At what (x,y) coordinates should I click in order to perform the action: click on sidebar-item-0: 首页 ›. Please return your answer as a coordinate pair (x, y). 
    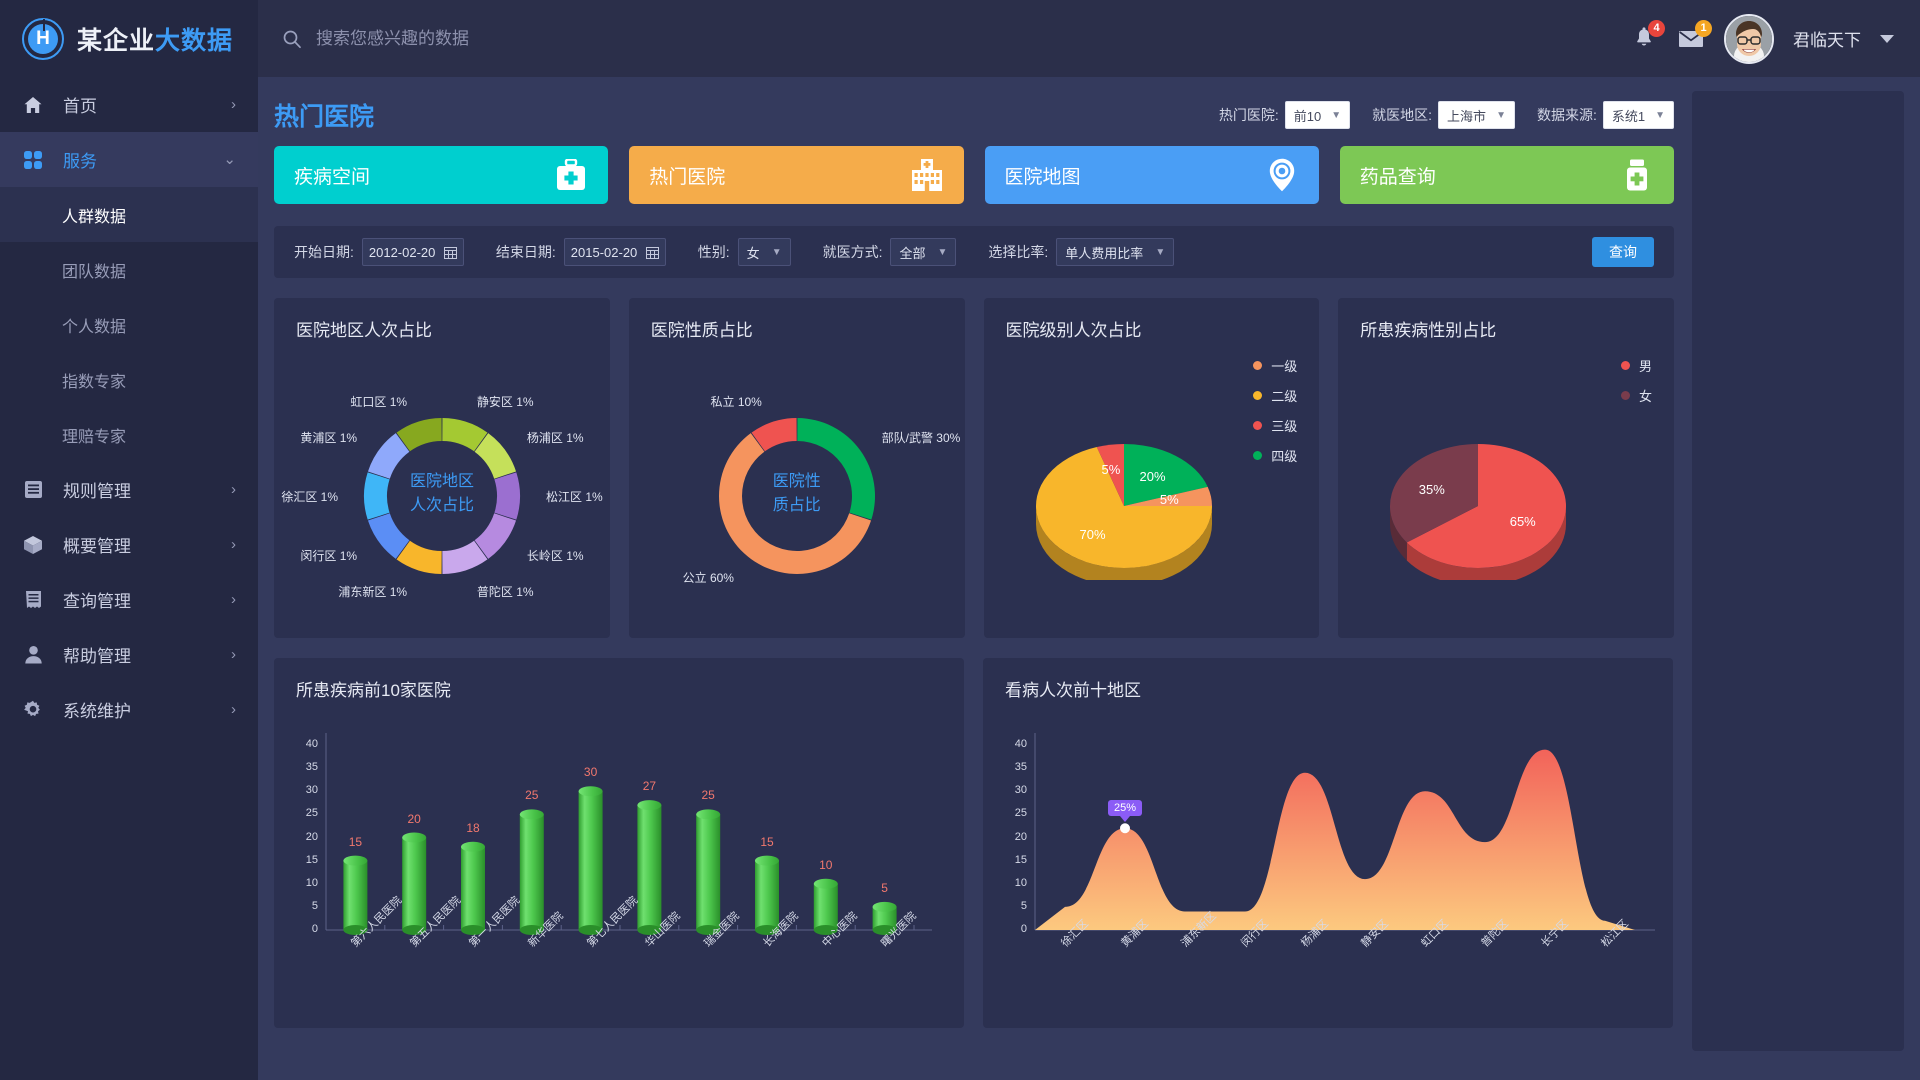
    Looking at the image, I should click on (129, 104).